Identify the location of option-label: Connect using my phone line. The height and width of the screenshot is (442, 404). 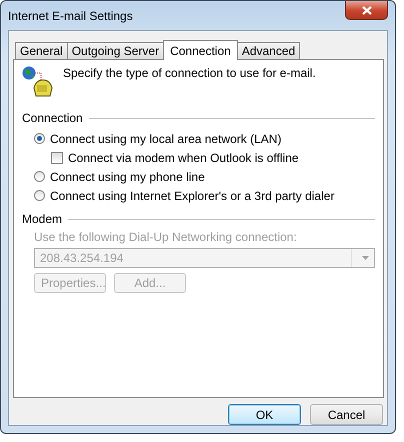
(127, 177).